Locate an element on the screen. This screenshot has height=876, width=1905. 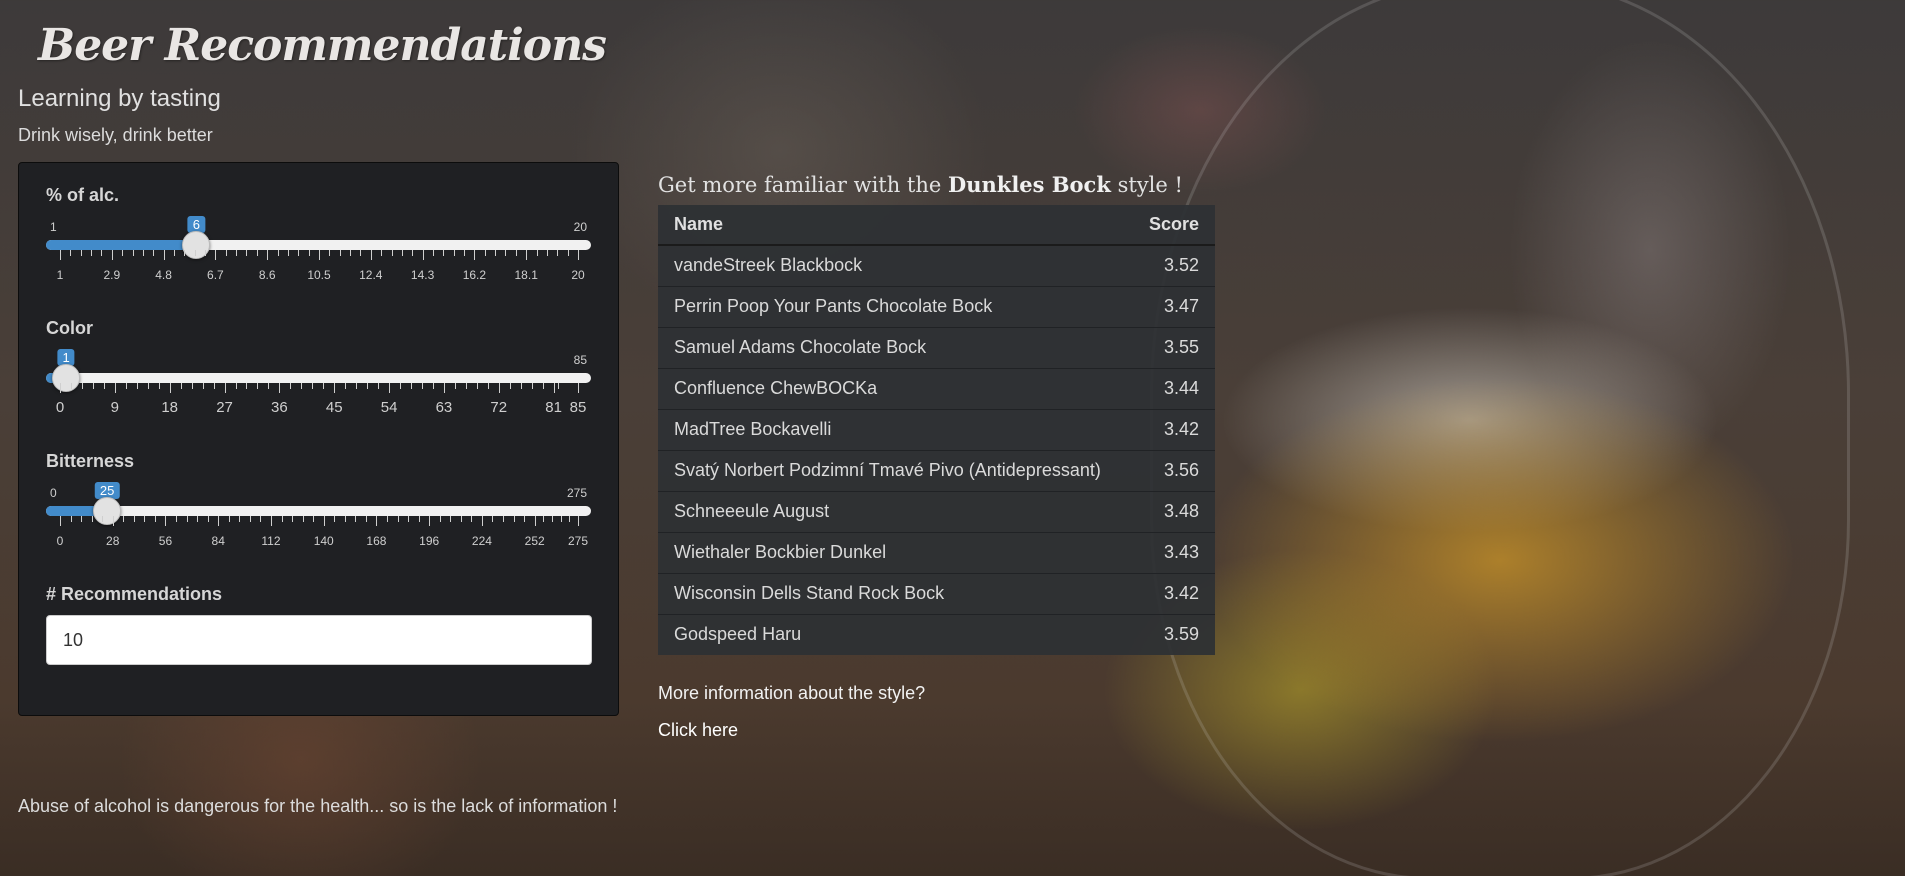
color-slider: 85 1 0 9 18 27 36 45 54 63 72 81 85 is located at coordinates (318, 395).